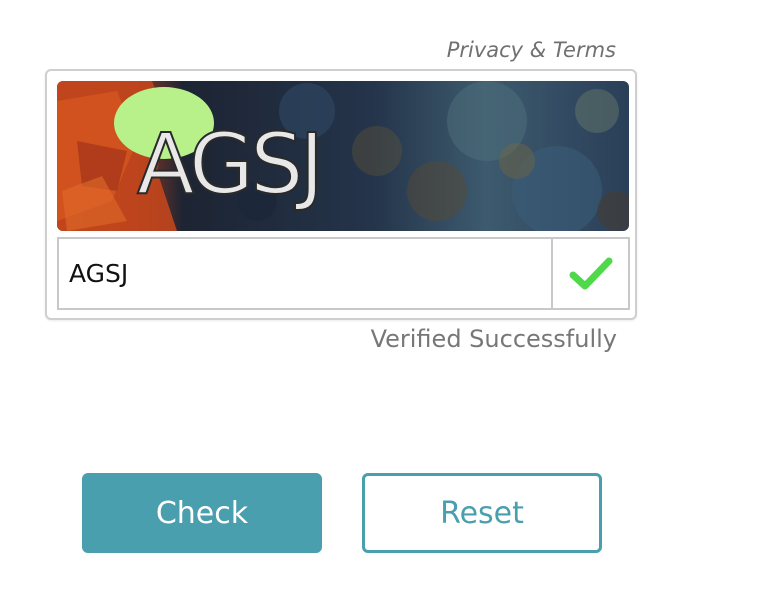 This screenshot has width=764, height=592. I want to click on captcha-answer-input, so click(305, 273).